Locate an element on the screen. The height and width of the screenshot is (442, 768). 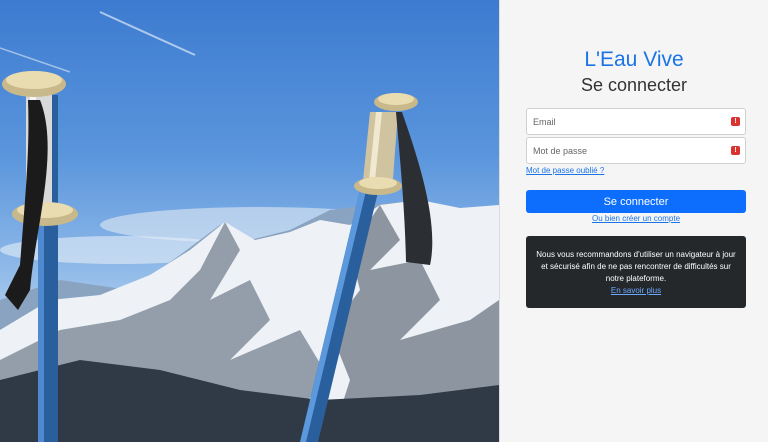
forgot-password-link: Mot de passe oublié ? is located at coordinates (565, 170).